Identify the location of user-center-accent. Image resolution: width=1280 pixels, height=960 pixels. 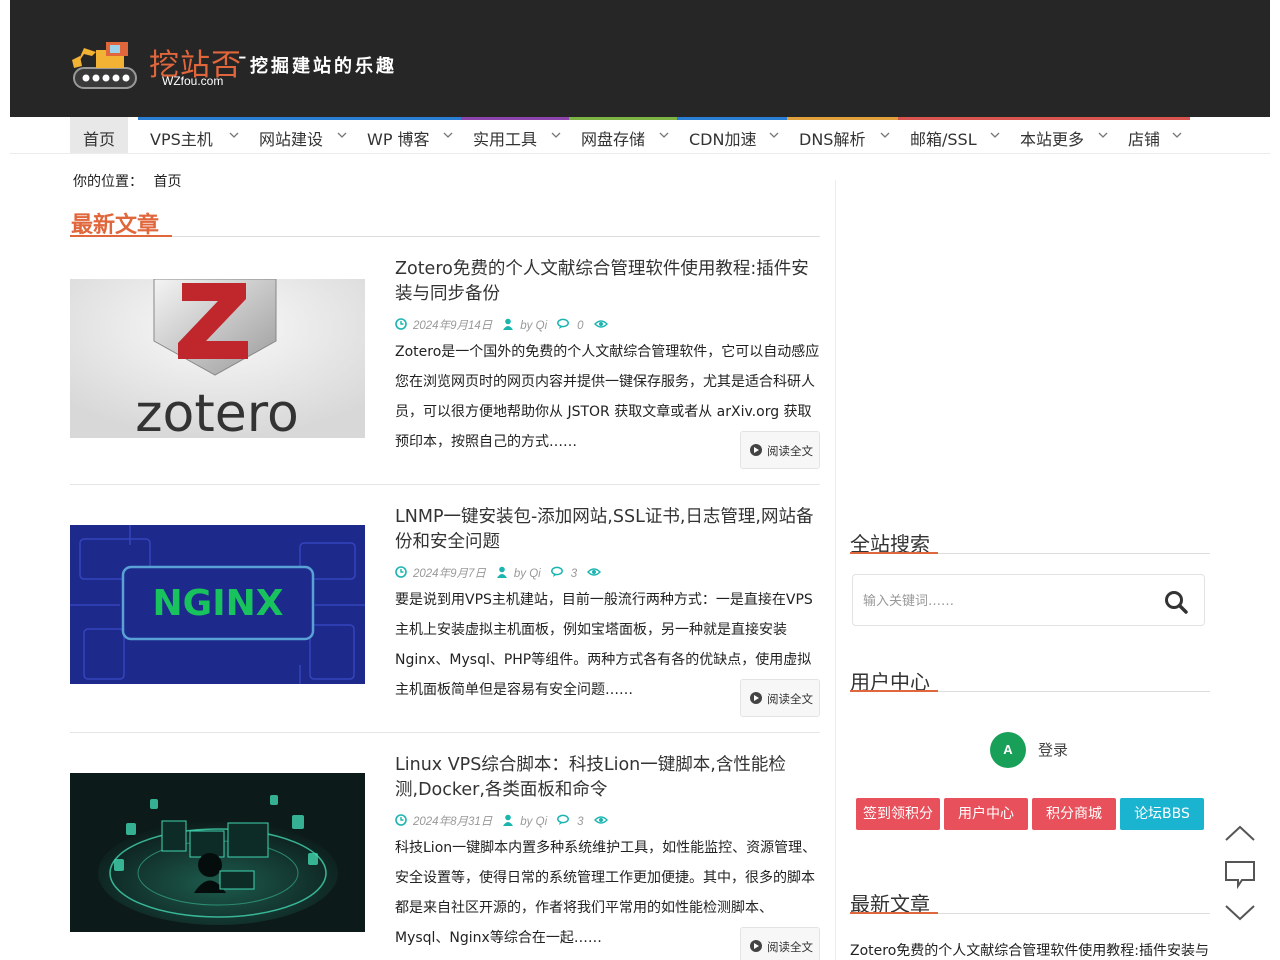
(894, 691).